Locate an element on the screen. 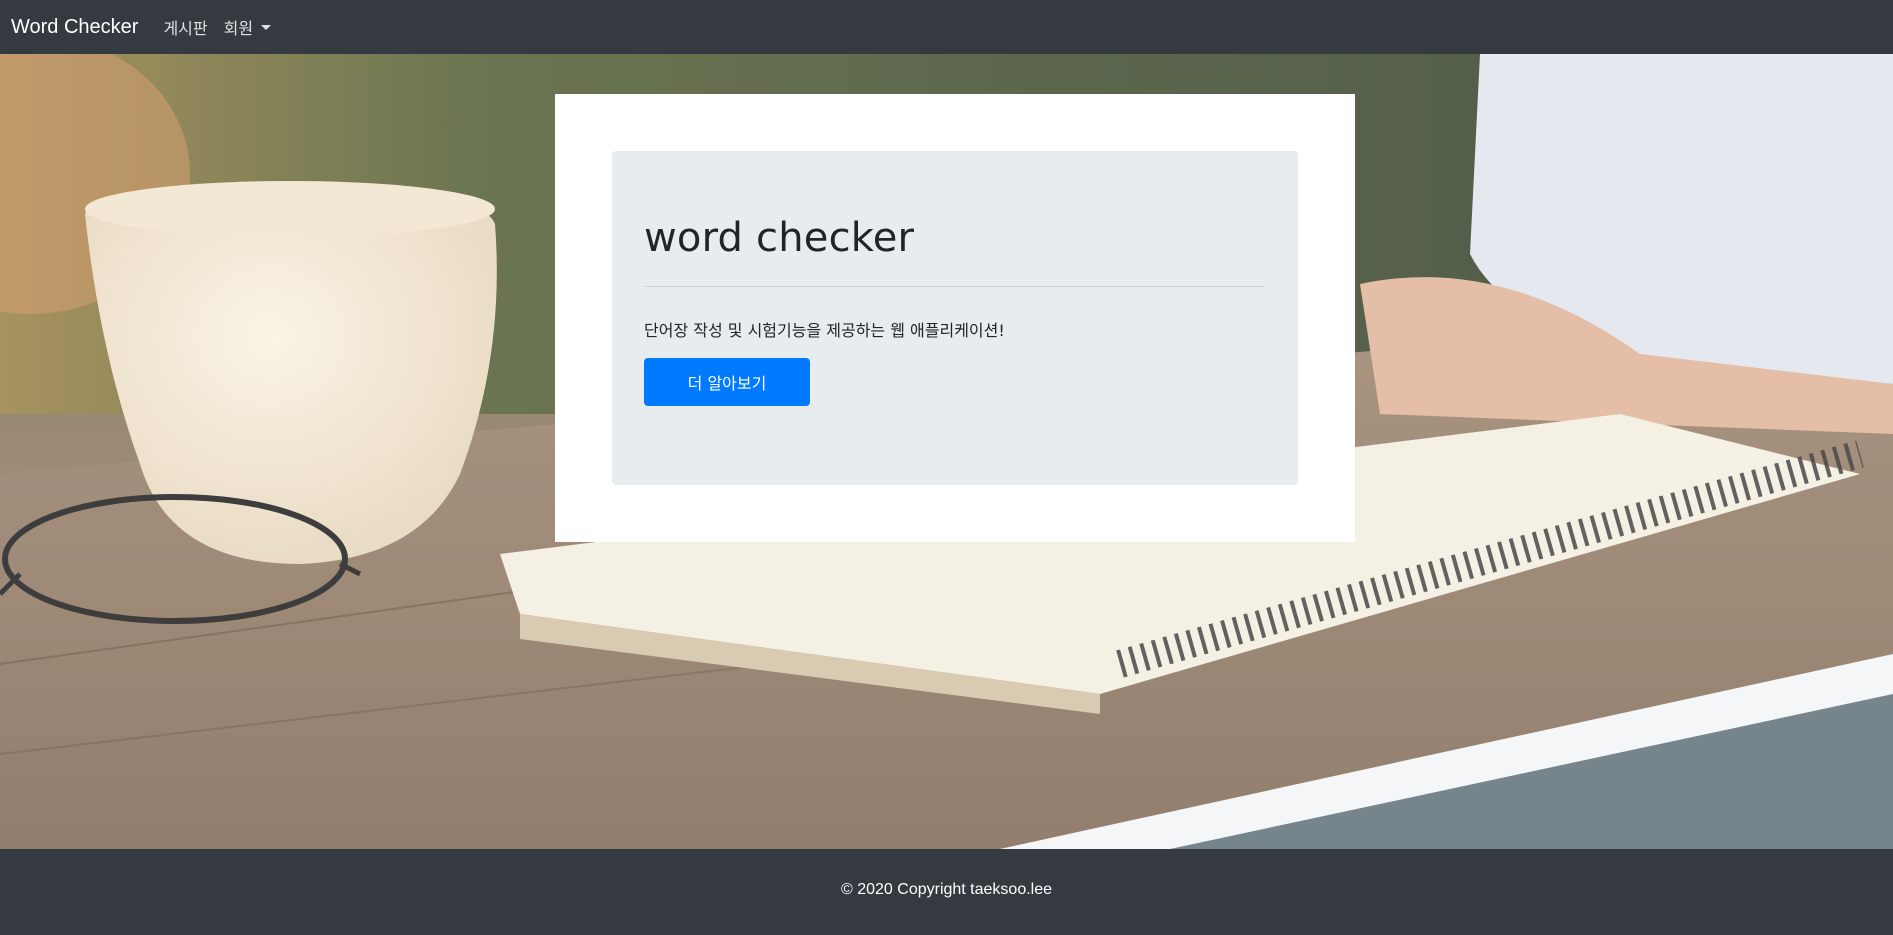  description-text: 단어장 작성 및 시험기능을 제공하는 웹 애플리케이션! is located at coordinates (824, 330).